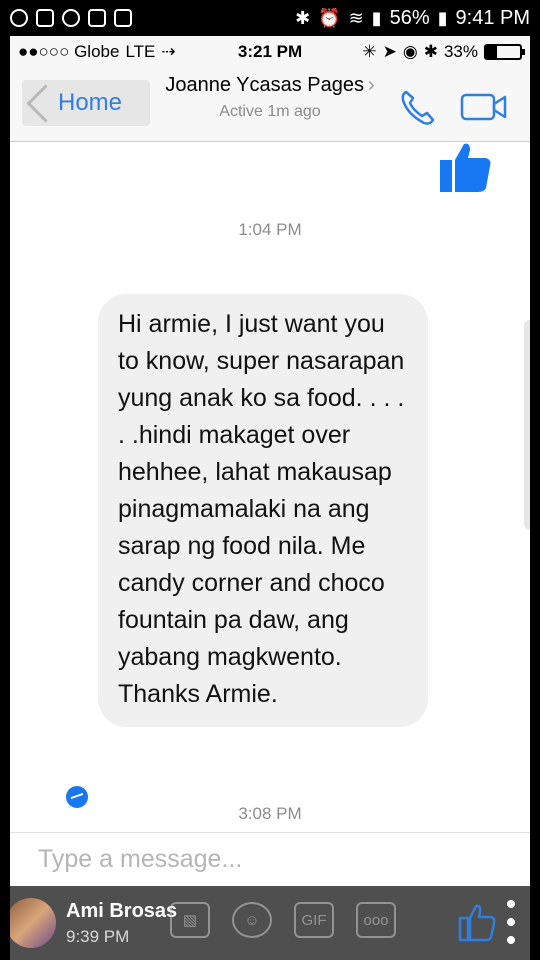 The image size is (540, 960). Describe the element at coordinates (314, 920) in the screenshot. I see `gif-button: GIF` at that location.